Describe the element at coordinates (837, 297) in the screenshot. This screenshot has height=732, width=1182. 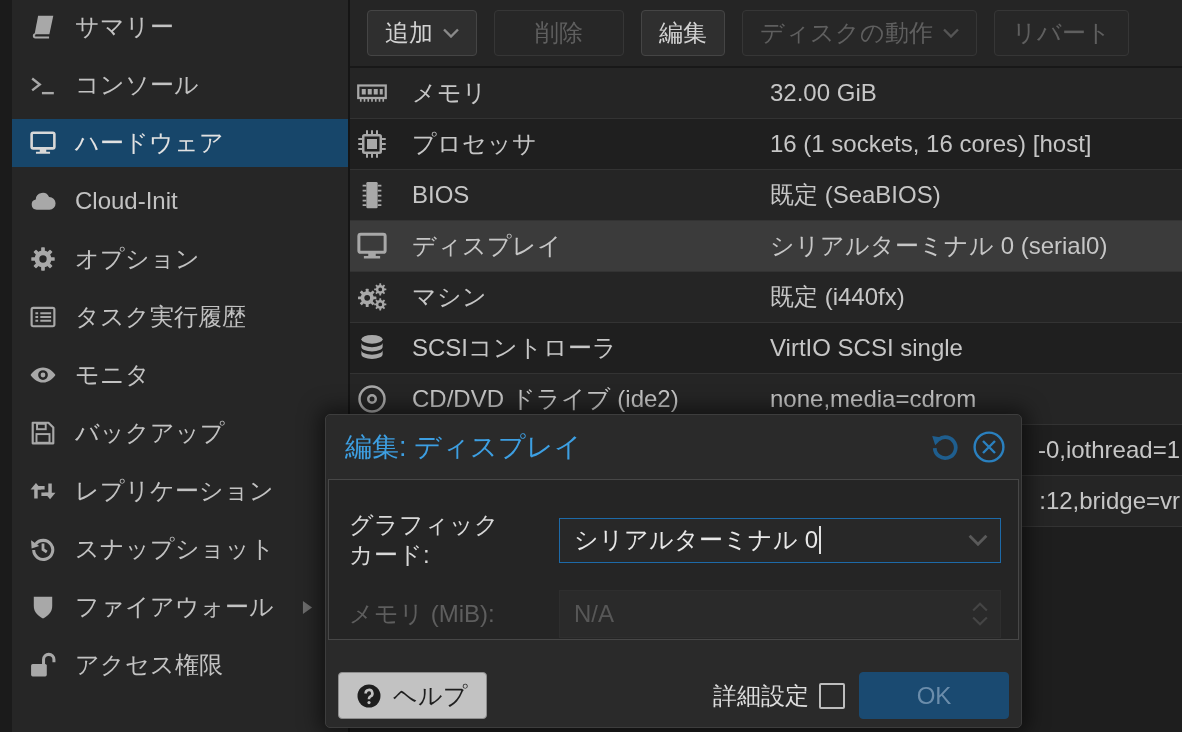
I see `table-cell-text: 既定 (i440fx)` at that location.